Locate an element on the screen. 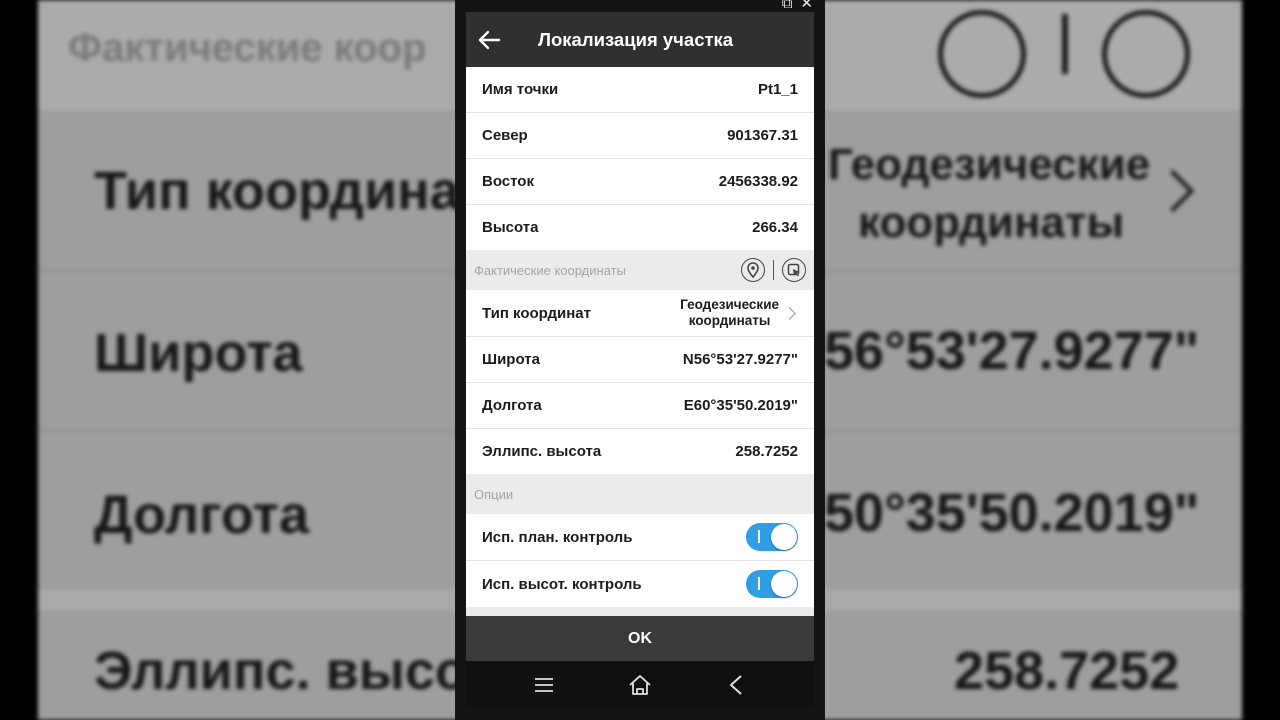 This screenshot has height=720, width=1280. app-bar: Локализация участка is located at coordinates (640, 39).